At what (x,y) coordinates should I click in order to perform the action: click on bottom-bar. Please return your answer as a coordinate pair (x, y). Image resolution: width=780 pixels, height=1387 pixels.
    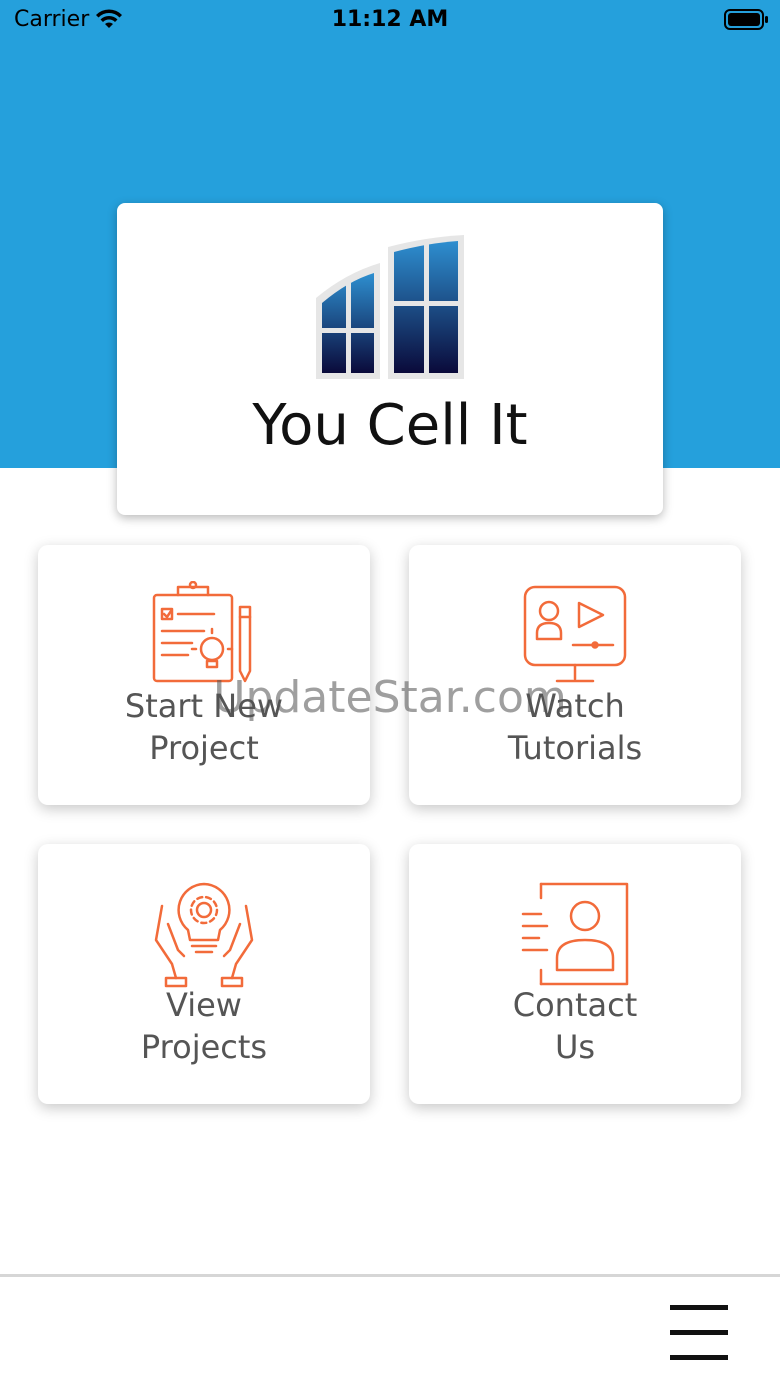
    Looking at the image, I should click on (390, 1330).